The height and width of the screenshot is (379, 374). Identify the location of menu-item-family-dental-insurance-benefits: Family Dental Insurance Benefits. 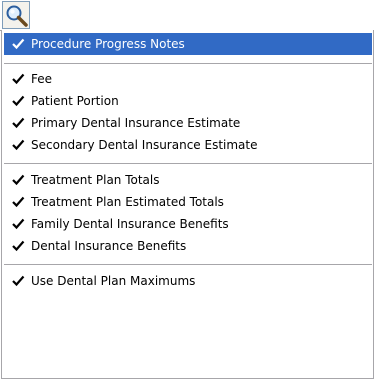
(188, 224).